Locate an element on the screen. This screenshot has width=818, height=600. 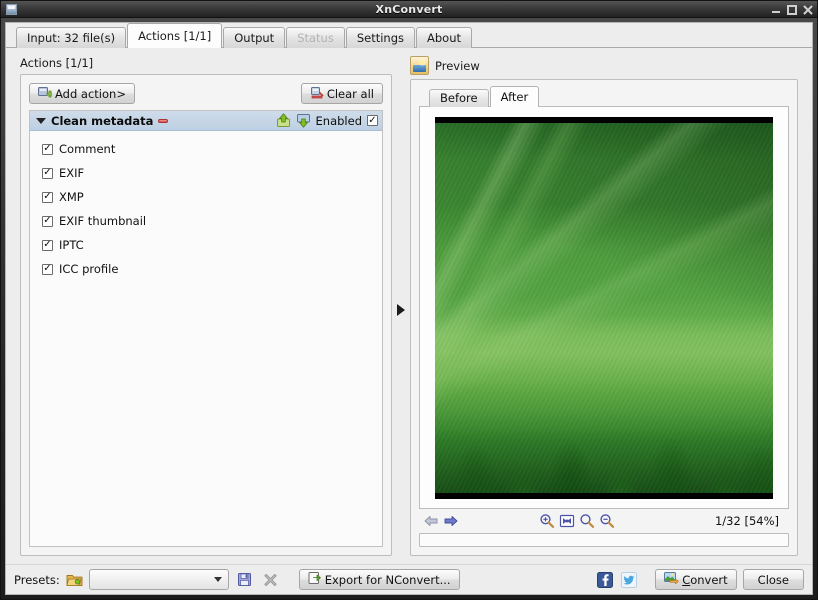
move-down-icon is located at coordinates (303, 120).